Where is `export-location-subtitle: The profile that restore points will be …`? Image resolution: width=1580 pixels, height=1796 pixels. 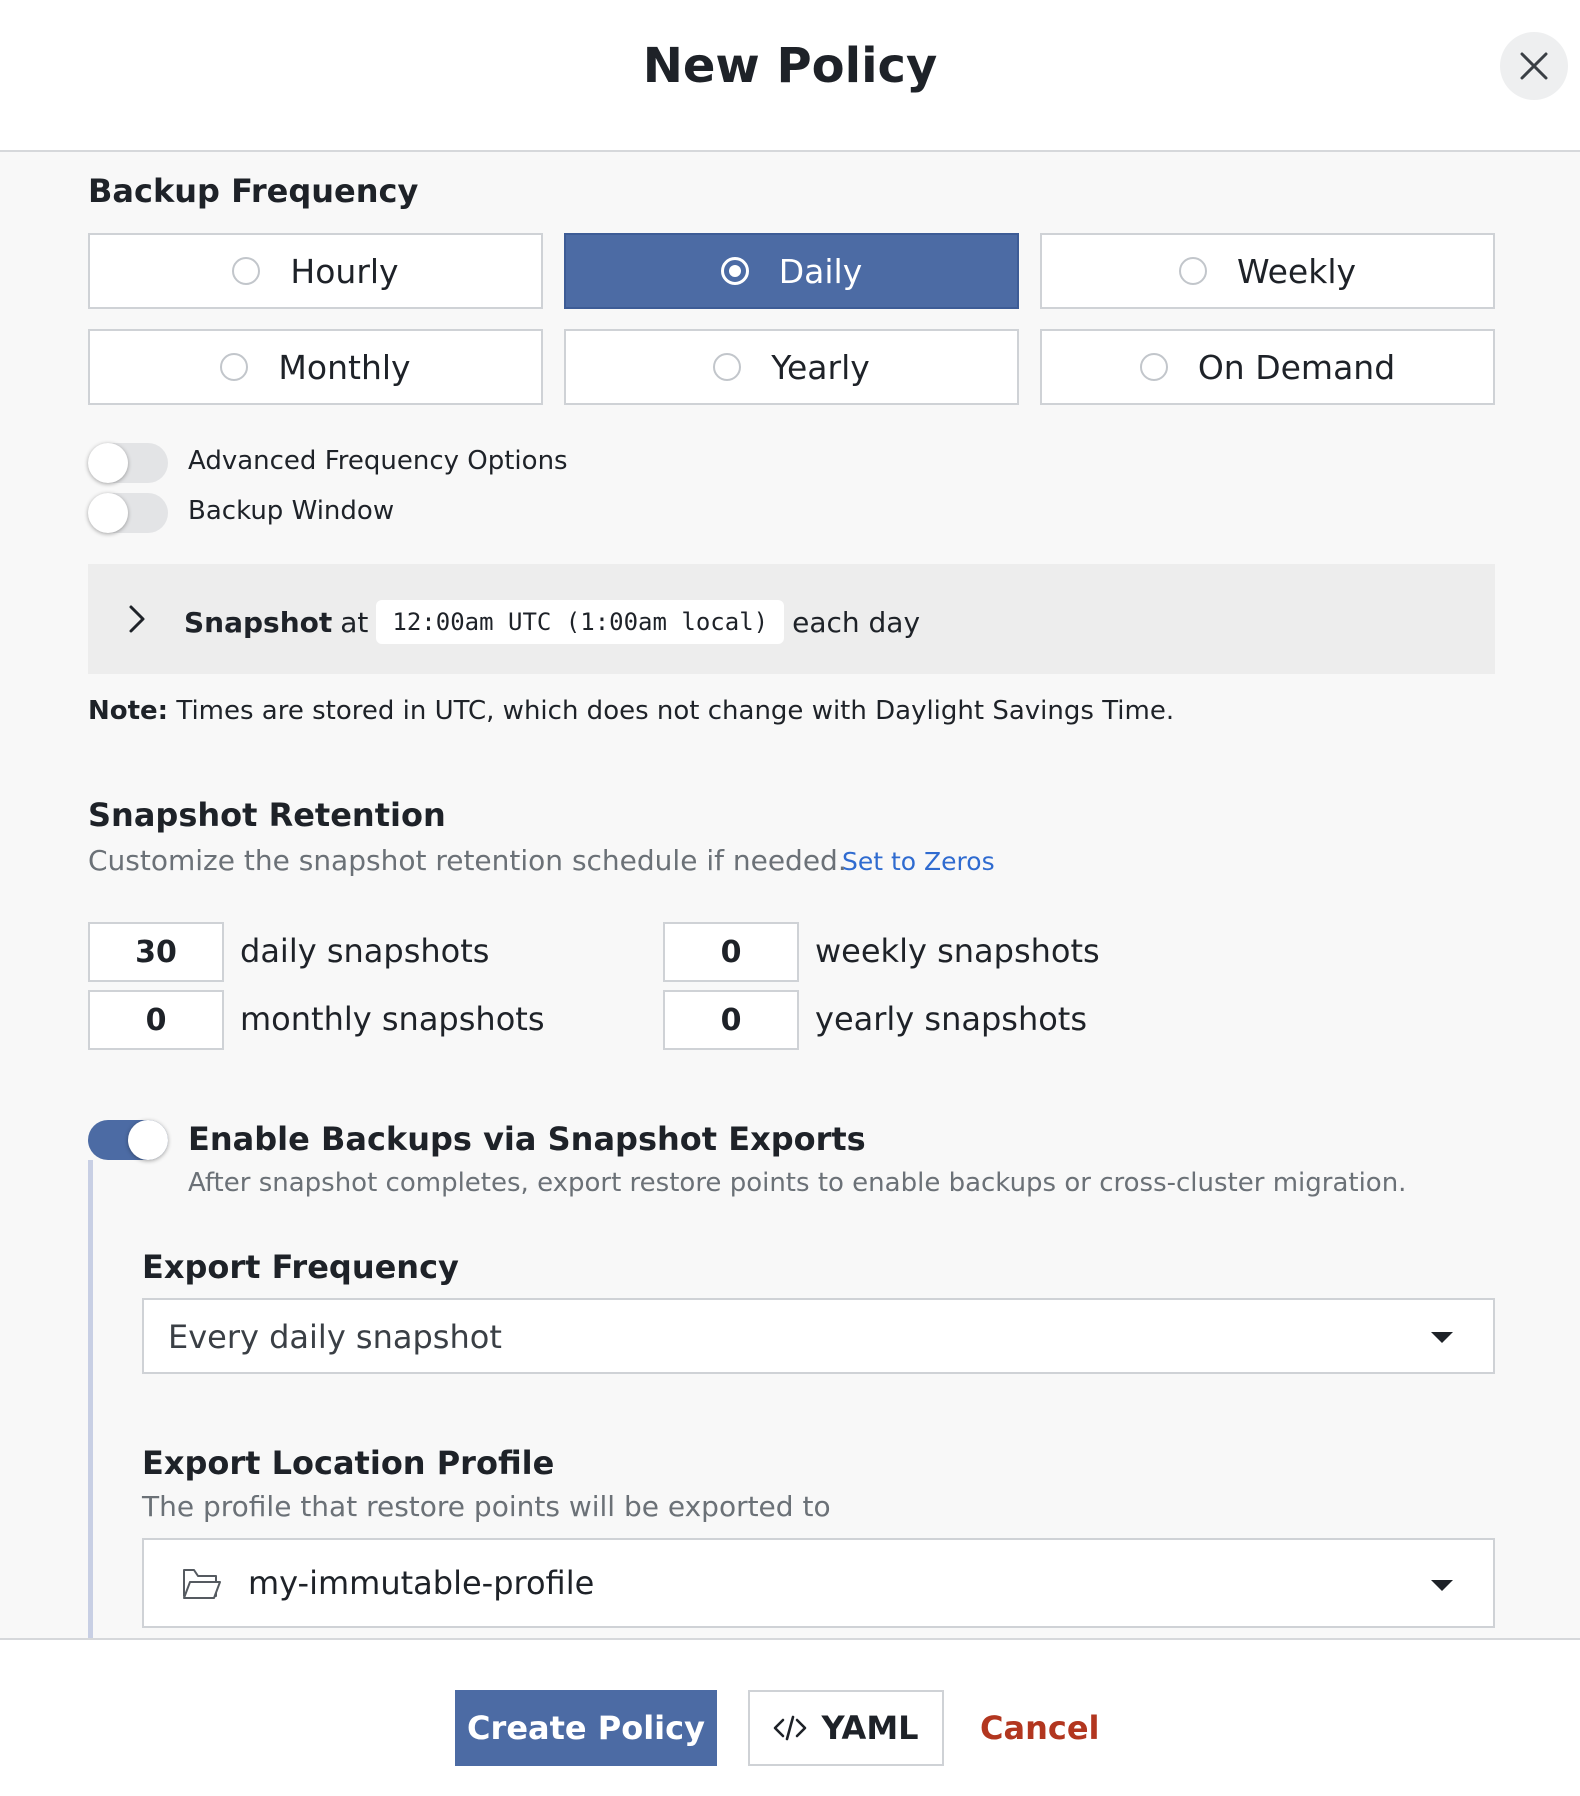
export-location-subtitle: The profile that restore points will be … is located at coordinates (486, 1506).